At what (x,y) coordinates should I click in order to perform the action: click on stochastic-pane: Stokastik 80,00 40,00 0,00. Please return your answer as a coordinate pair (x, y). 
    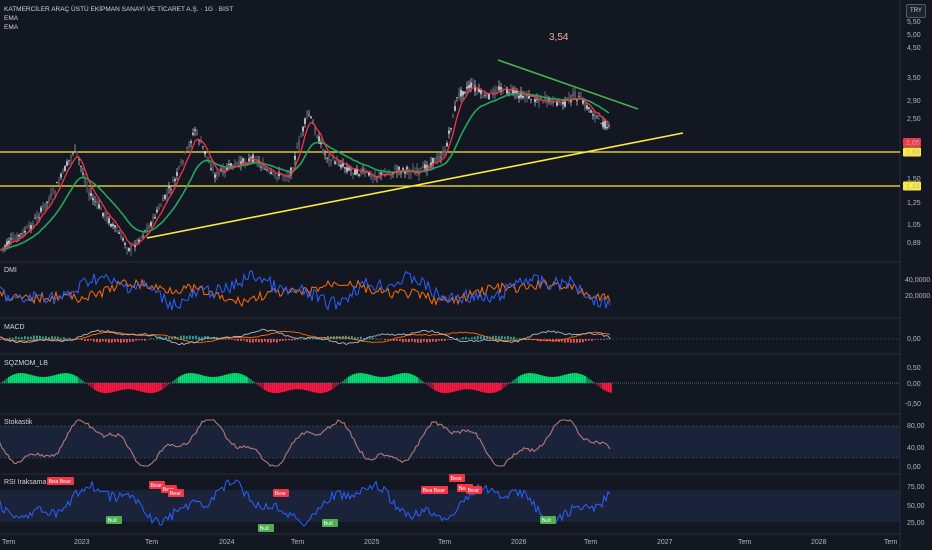
    Looking at the image, I should click on (462, 445).